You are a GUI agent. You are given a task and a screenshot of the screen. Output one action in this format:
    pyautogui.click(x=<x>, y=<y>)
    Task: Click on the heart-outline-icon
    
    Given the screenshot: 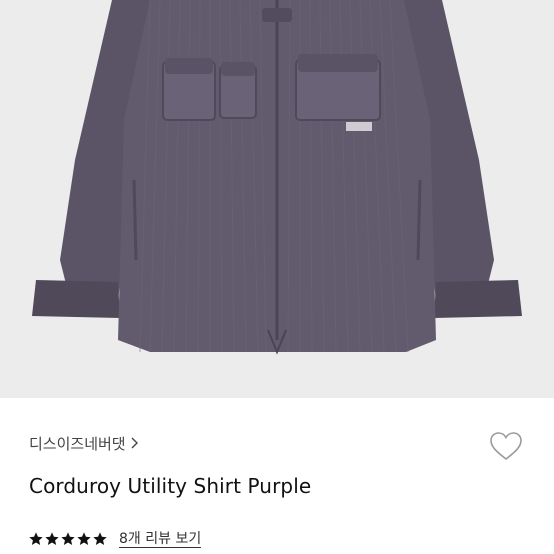 What is the action you would take?
    pyautogui.click(x=506, y=446)
    